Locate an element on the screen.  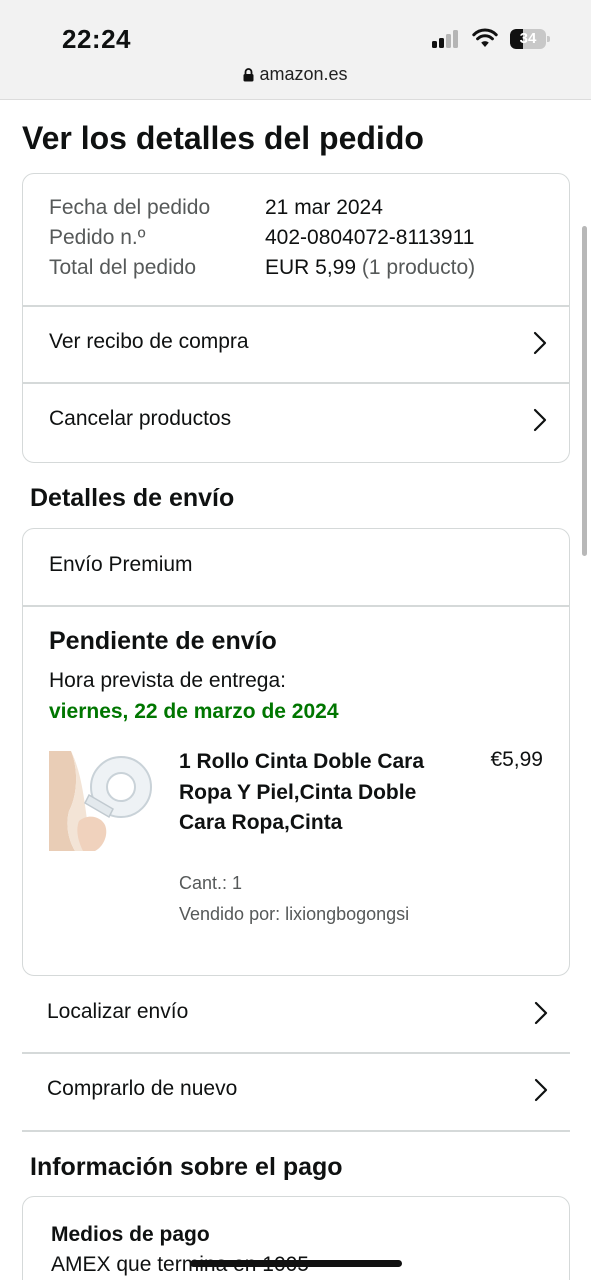
product-quantity: Cant.: 1 is located at coordinates (211, 883).